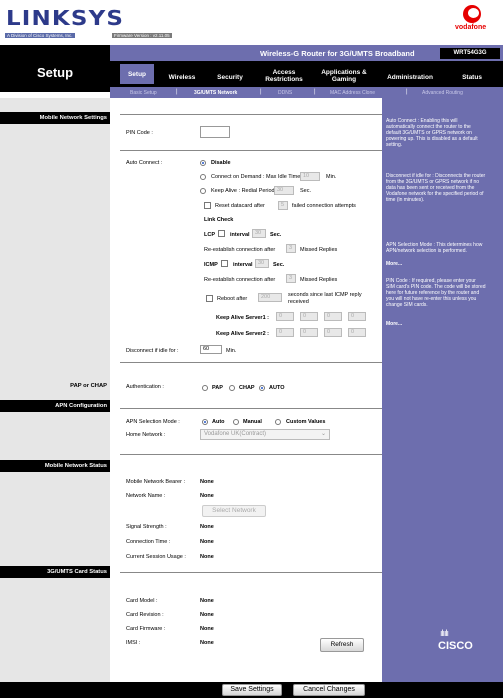  I want to click on missed-replies-label-2: Missed Replies, so click(319, 280).